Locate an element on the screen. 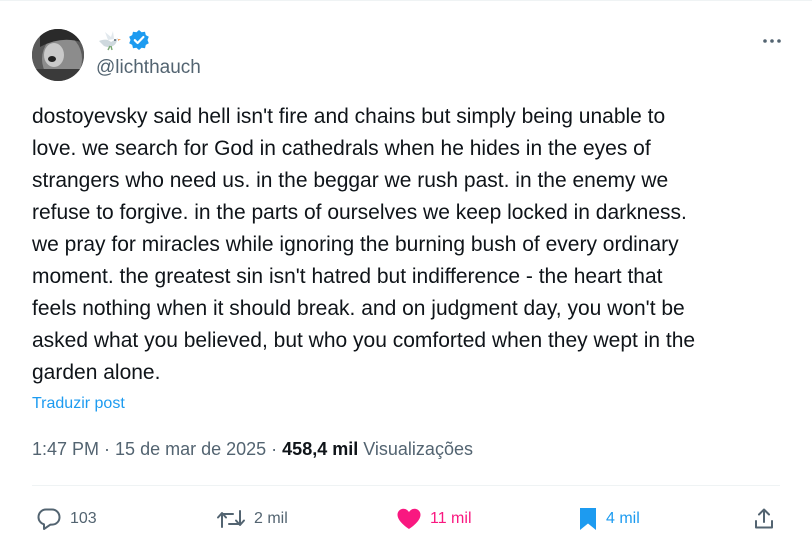 This screenshot has width=812, height=545. share-icon is located at coordinates (764, 519).